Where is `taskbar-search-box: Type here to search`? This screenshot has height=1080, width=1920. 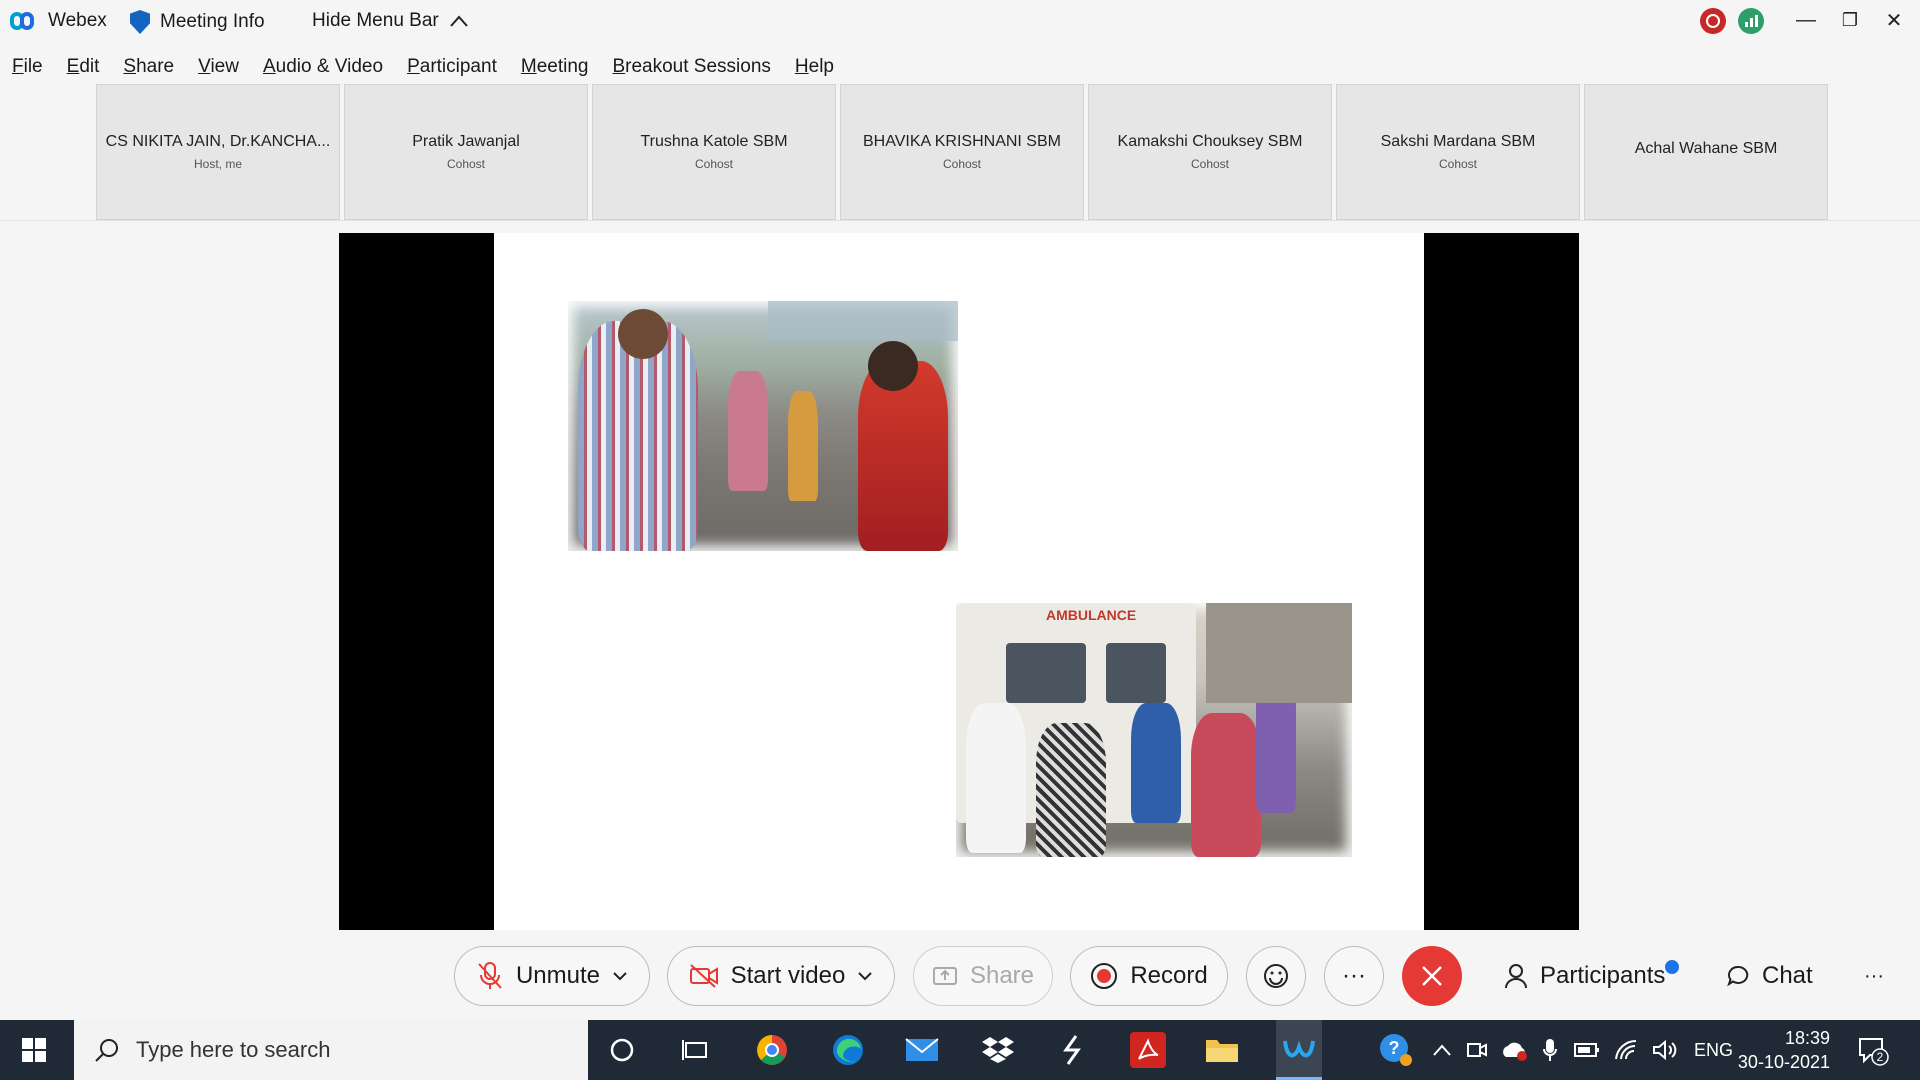 taskbar-search-box: Type here to search is located at coordinates (331, 1050).